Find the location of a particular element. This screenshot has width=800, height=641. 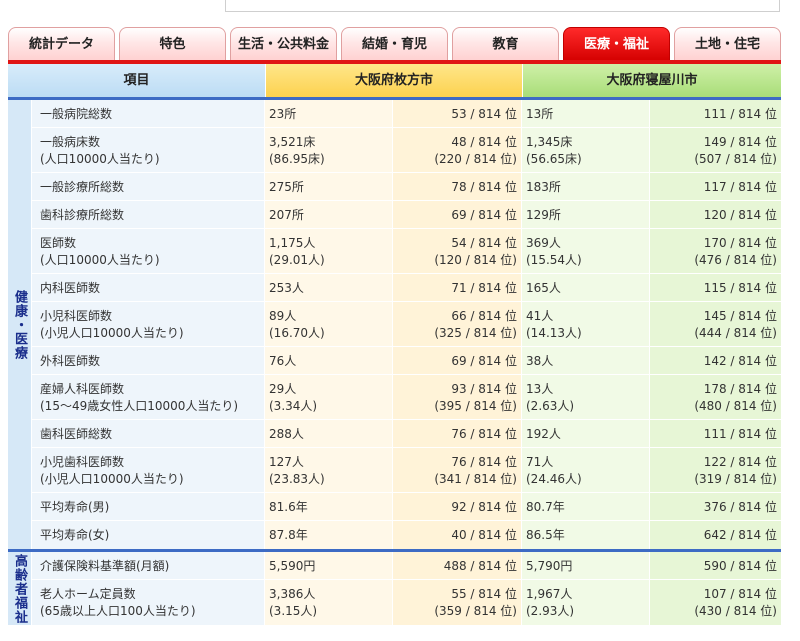

city-b-value-text: 165人 is located at coordinates (543, 287).